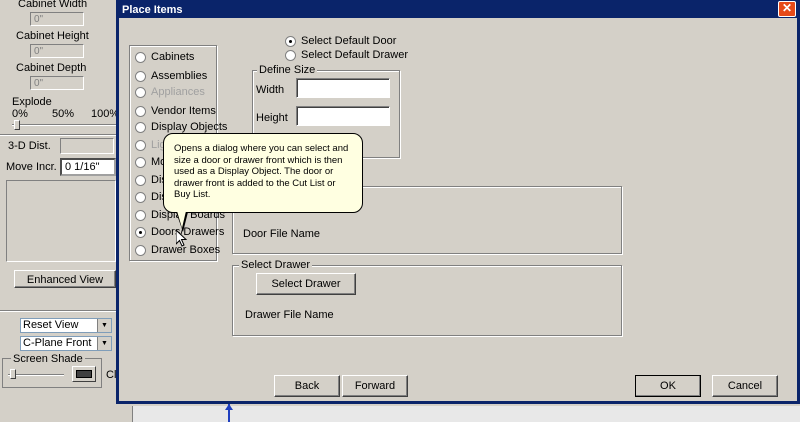 Image resolution: width=800 pixels, height=422 pixels. What do you see at coordinates (182, 238) in the screenshot?
I see `mouse-cursor-icon` at bounding box center [182, 238].